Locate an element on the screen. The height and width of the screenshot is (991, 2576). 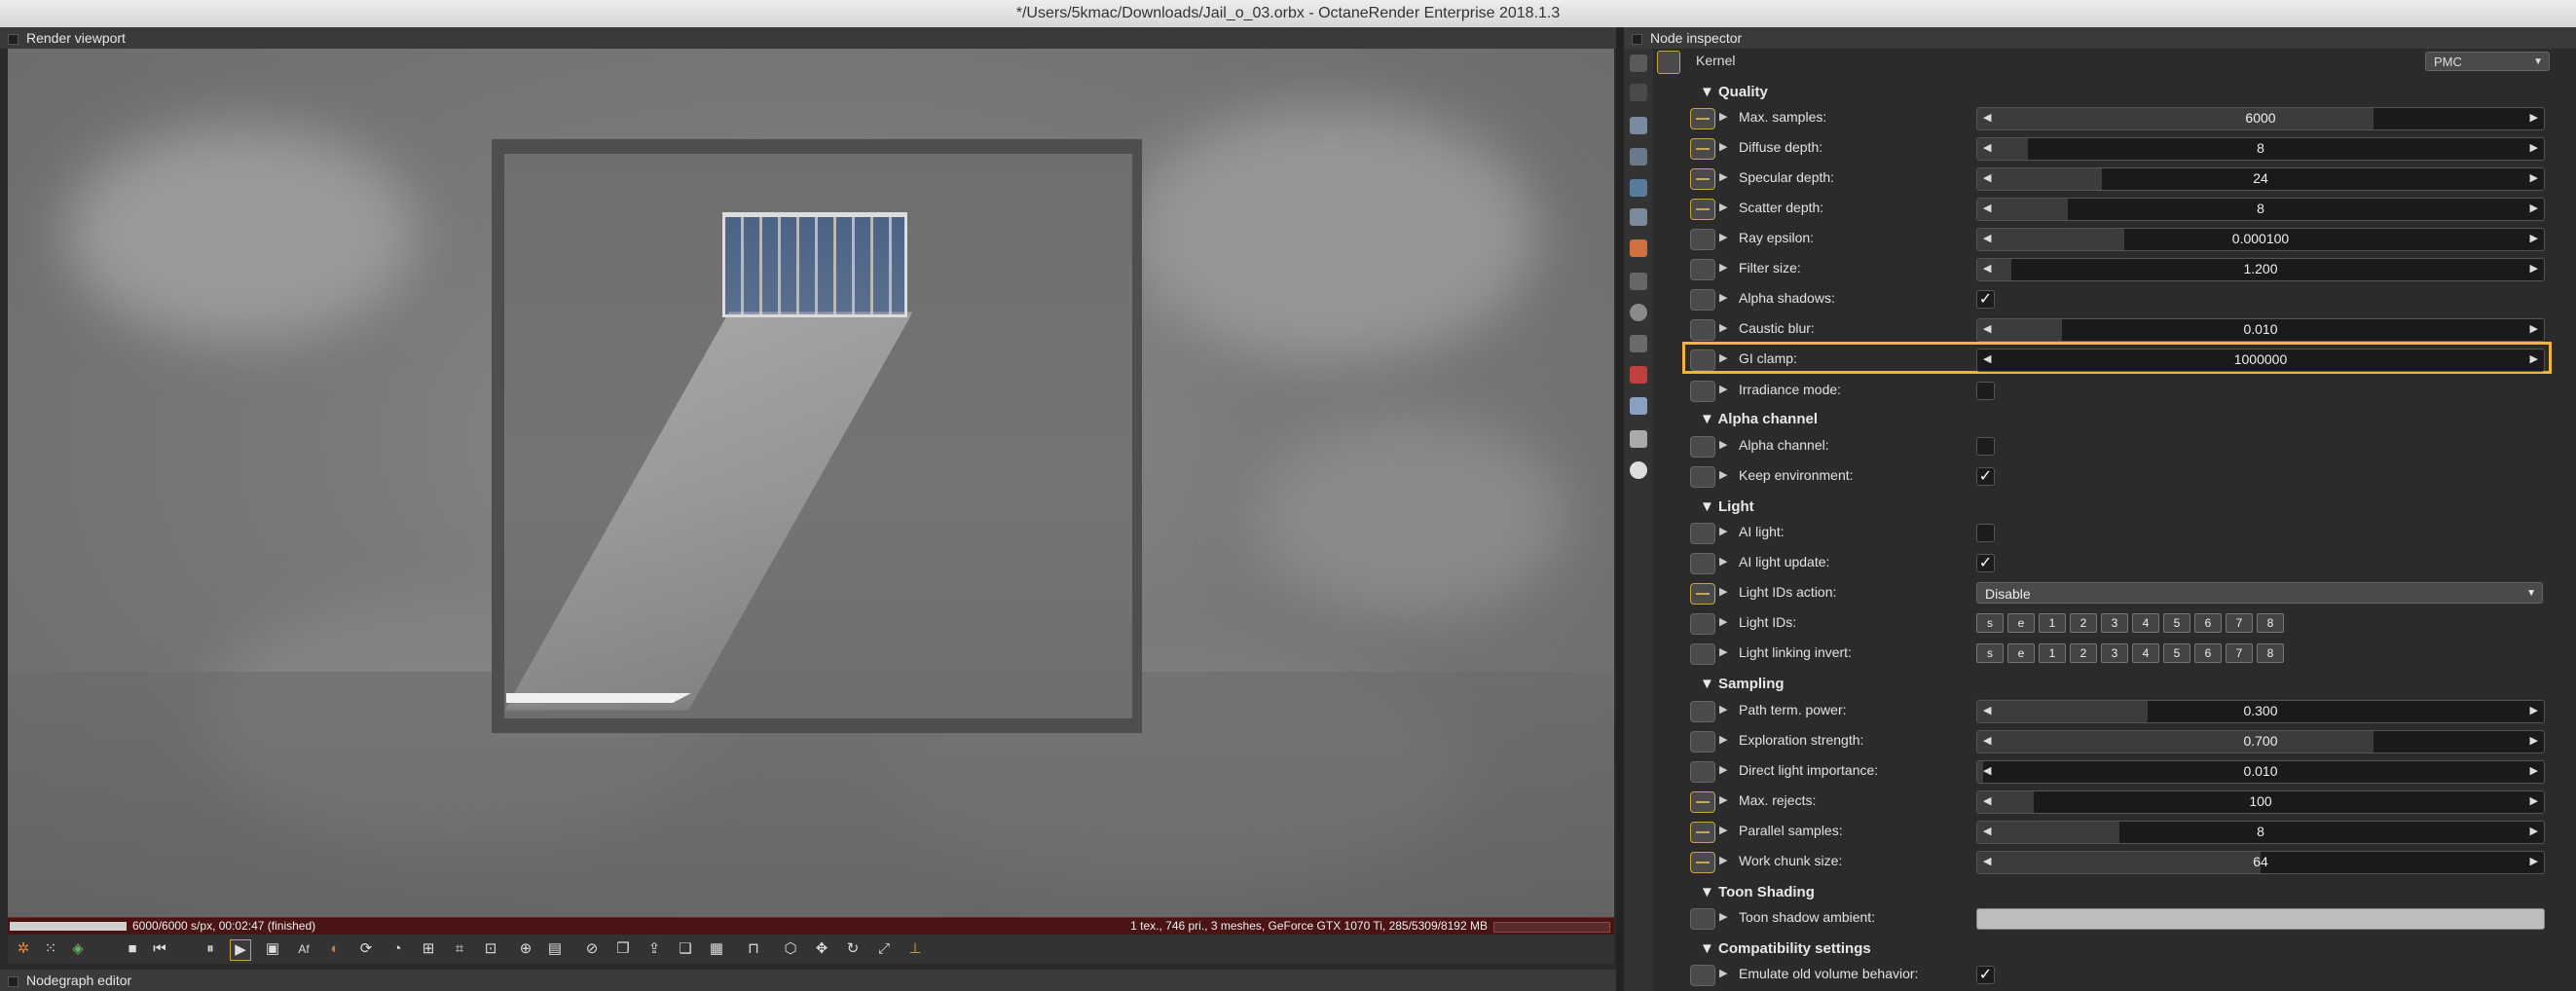
exploration-strength-slider: ◀ 0.700 ▶ is located at coordinates (2260, 741).